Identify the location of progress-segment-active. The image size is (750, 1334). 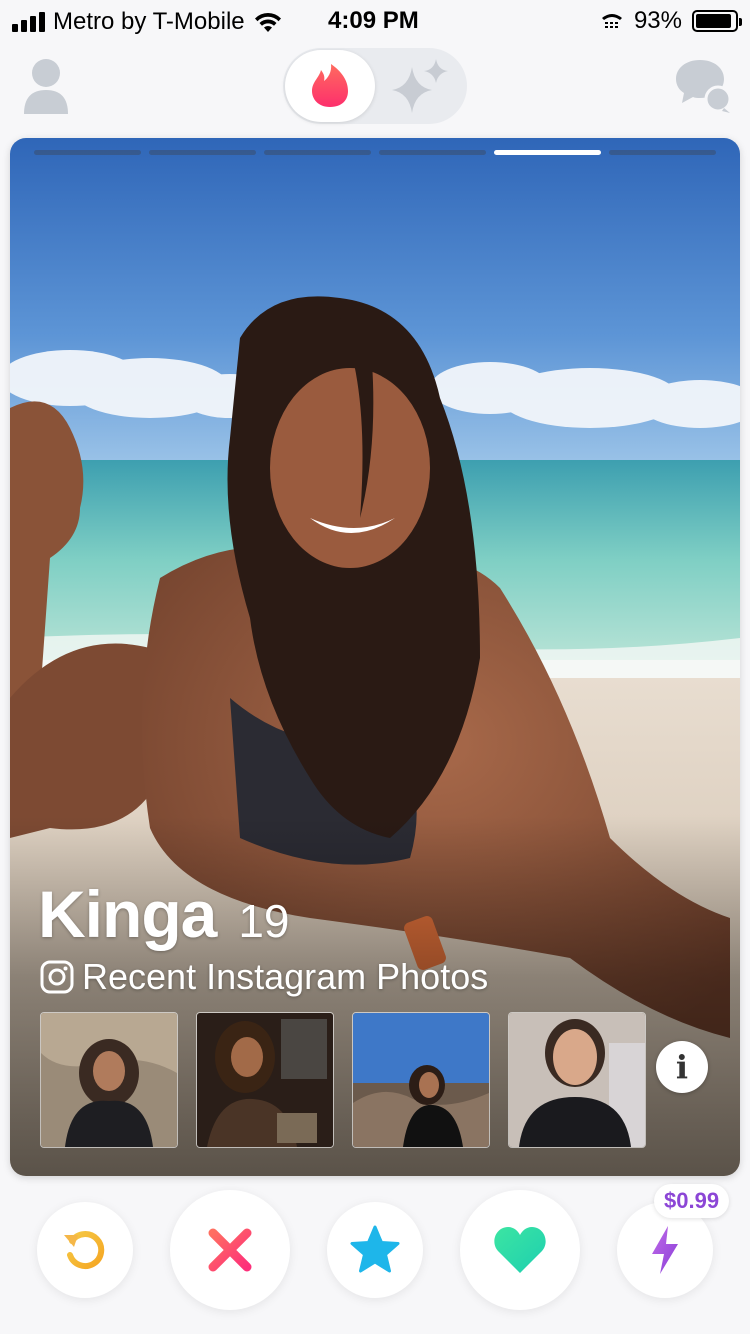
(547, 152).